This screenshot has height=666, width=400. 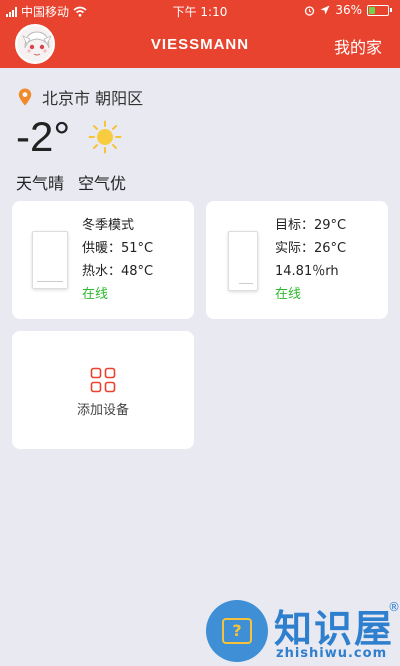 I want to click on battery-fill, so click(x=372, y=10).